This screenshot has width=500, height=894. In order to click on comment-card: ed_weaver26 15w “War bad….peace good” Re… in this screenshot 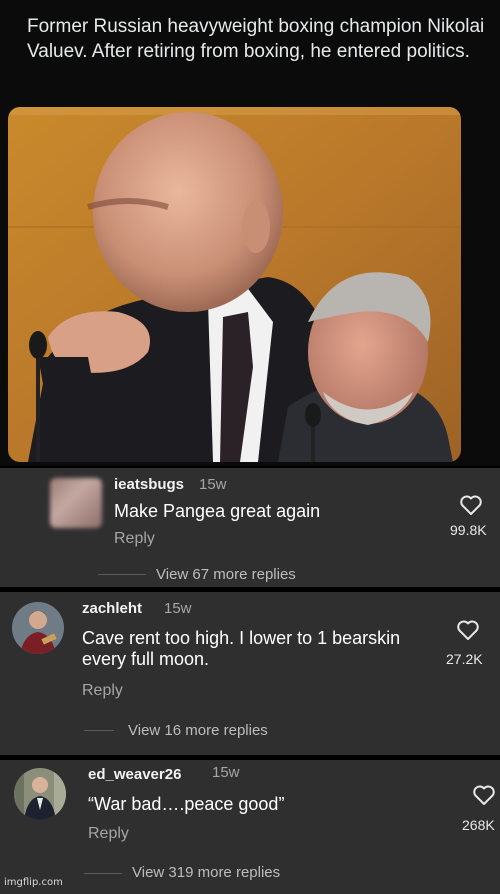, I will do `click(250, 827)`.